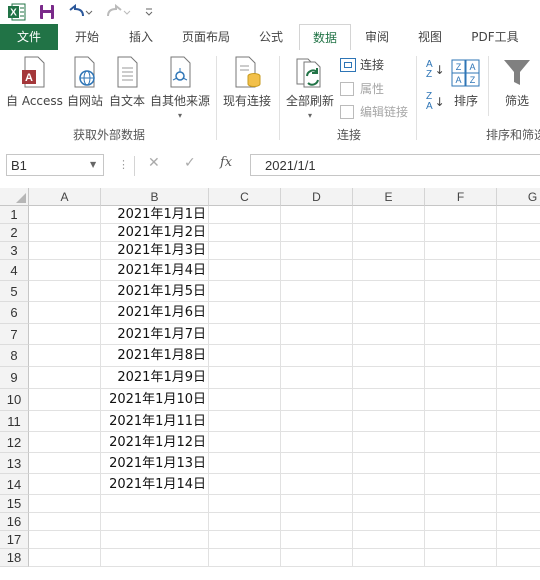 The image size is (540, 580). Describe the element at coordinates (65, 484) in the screenshot. I see `cell-a14` at that location.